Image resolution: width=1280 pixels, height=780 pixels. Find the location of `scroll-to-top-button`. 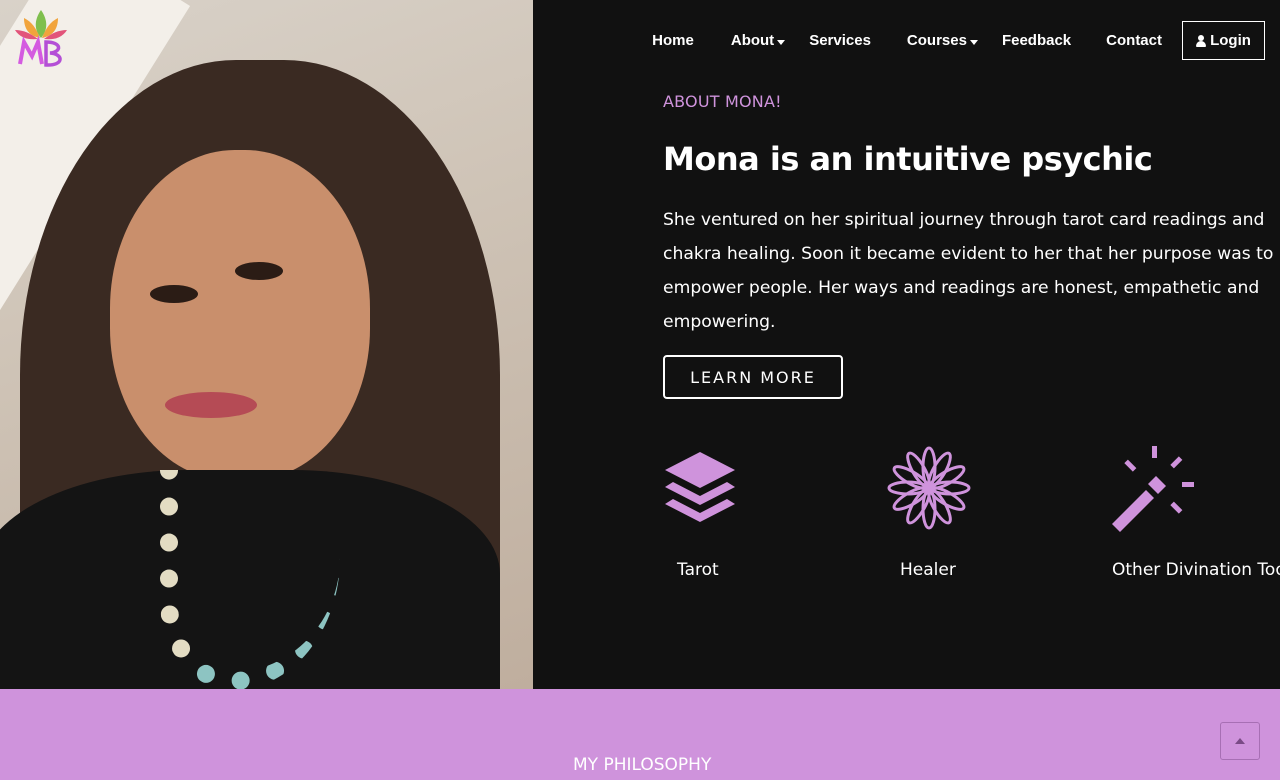

scroll-to-top-button is located at coordinates (1240, 741).